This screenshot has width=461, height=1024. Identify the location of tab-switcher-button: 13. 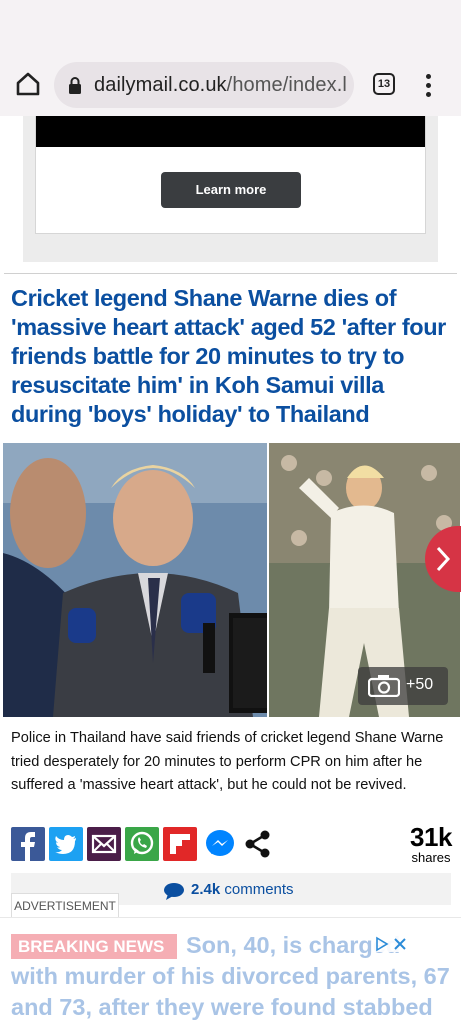
(384, 84).